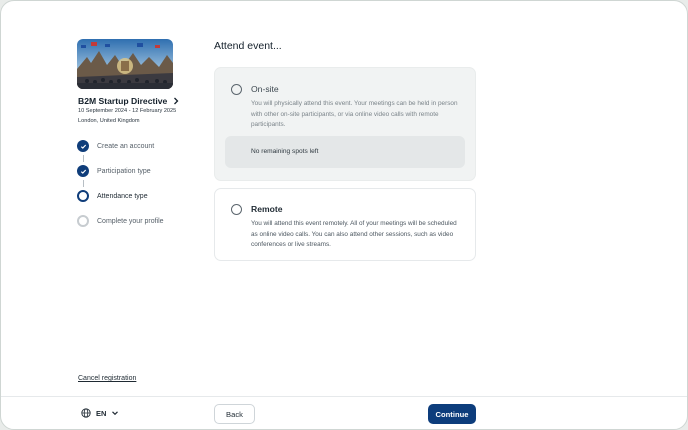 The height and width of the screenshot is (430, 688). Describe the element at coordinates (126, 146) in the screenshot. I see `step-label: Create an account` at that location.